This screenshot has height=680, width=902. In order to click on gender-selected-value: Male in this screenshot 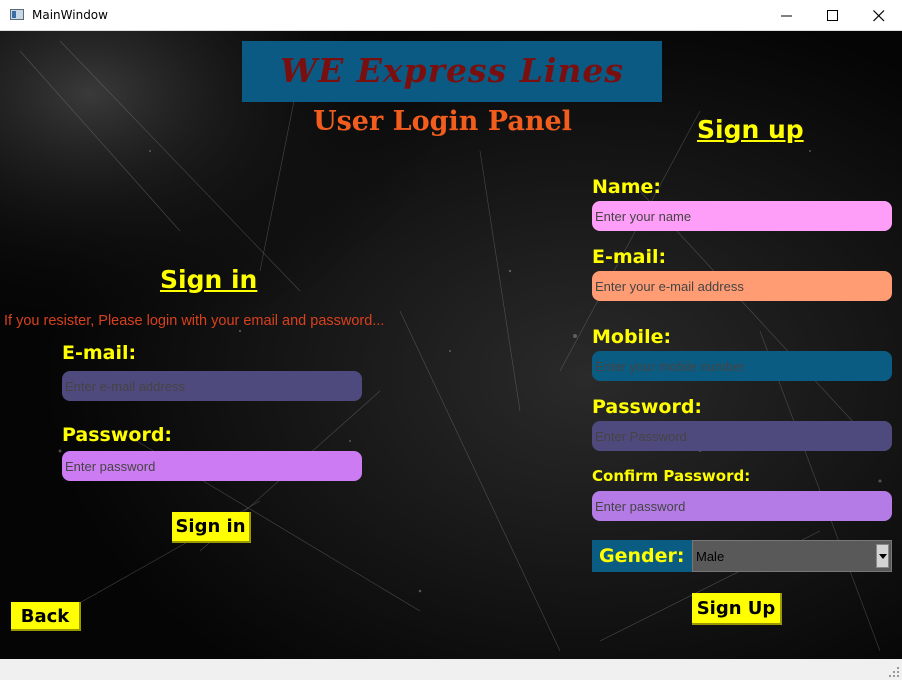, I will do `click(710, 556)`.